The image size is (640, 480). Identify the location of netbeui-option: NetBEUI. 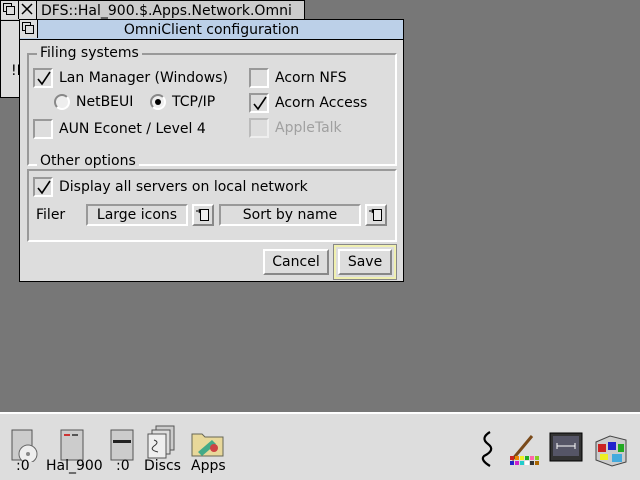
(93, 102).